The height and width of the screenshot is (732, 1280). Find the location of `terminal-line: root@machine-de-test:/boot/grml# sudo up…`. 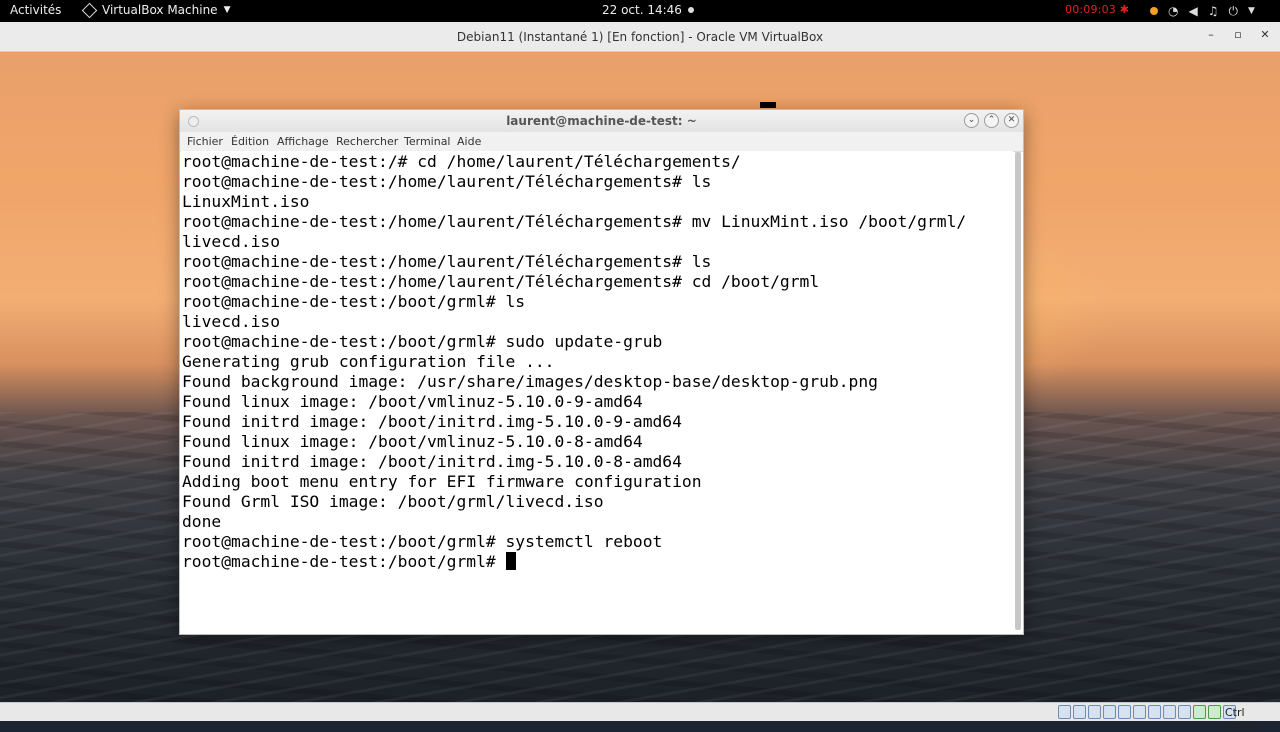

terminal-line: root@machine-de-test:/boot/grml# sudo up… is located at coordinates (422, 341).